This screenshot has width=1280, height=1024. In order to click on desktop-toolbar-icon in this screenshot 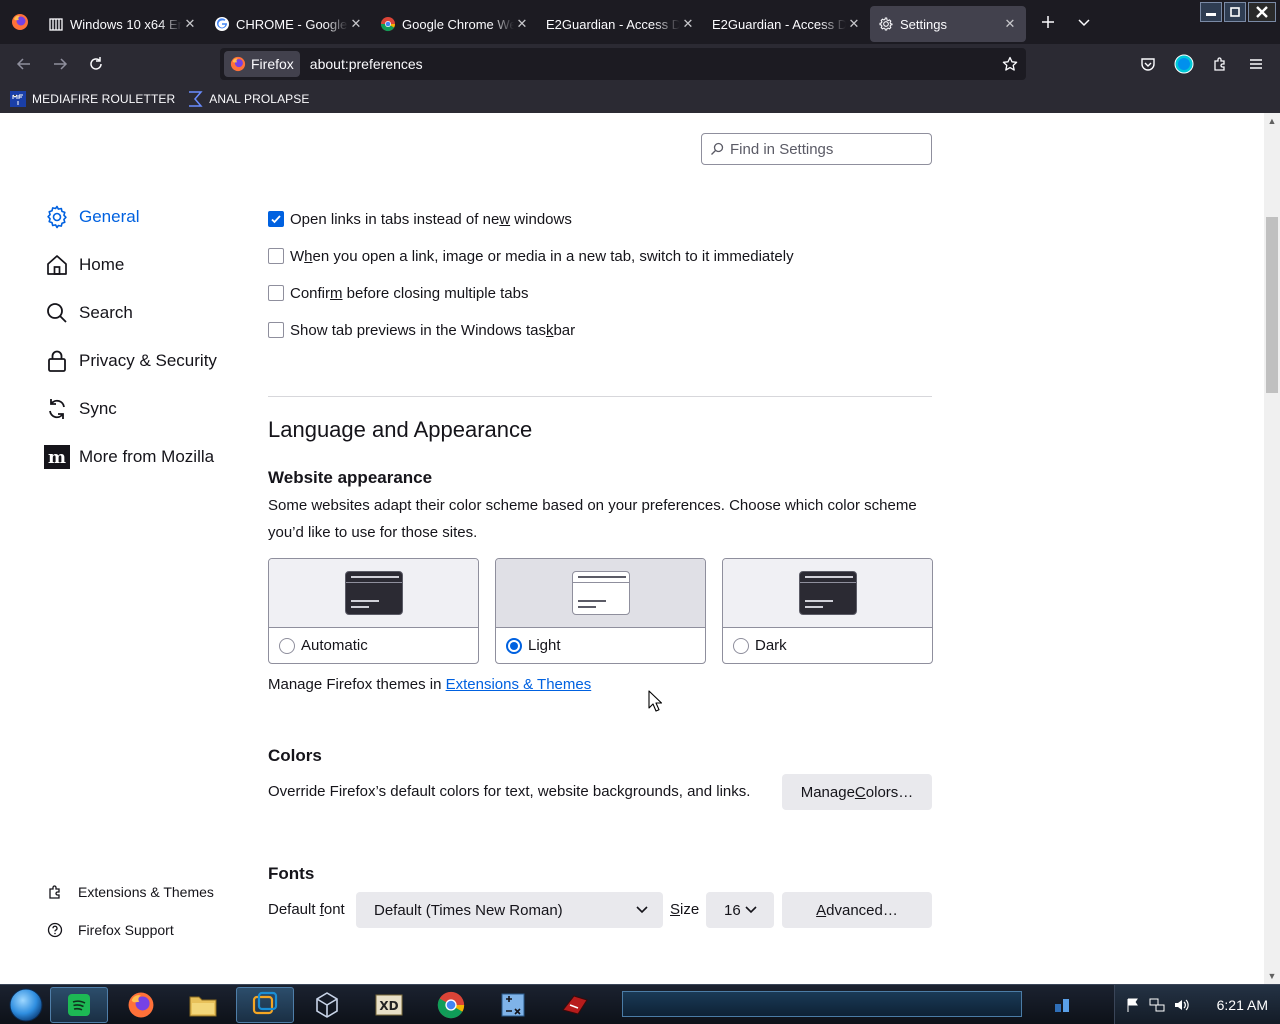, I will do `click(1062, 1005)`.